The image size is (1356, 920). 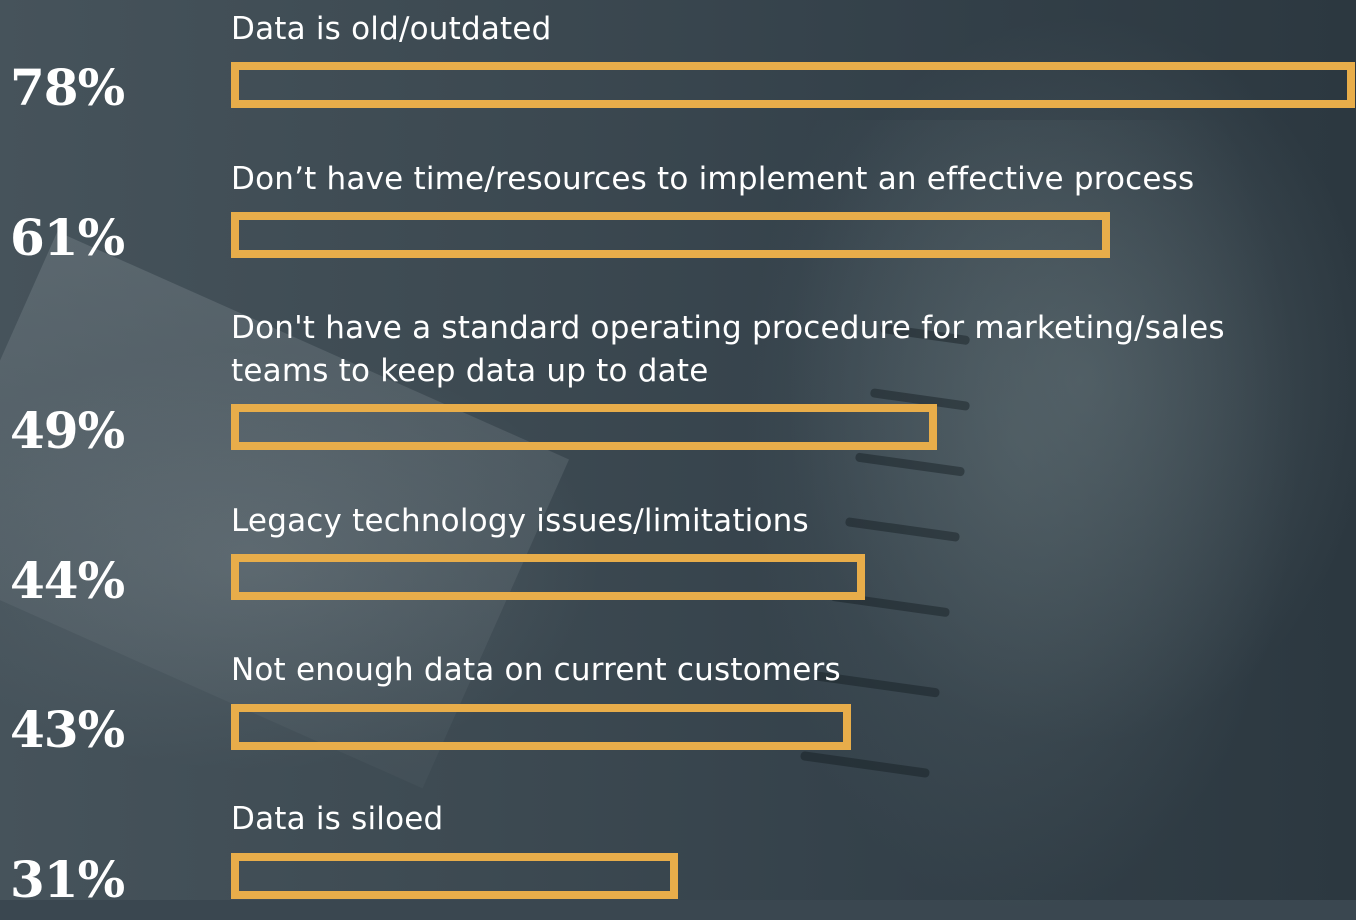 I want to click on category-label: Data is old/outdated, so click(x=391, y=29).